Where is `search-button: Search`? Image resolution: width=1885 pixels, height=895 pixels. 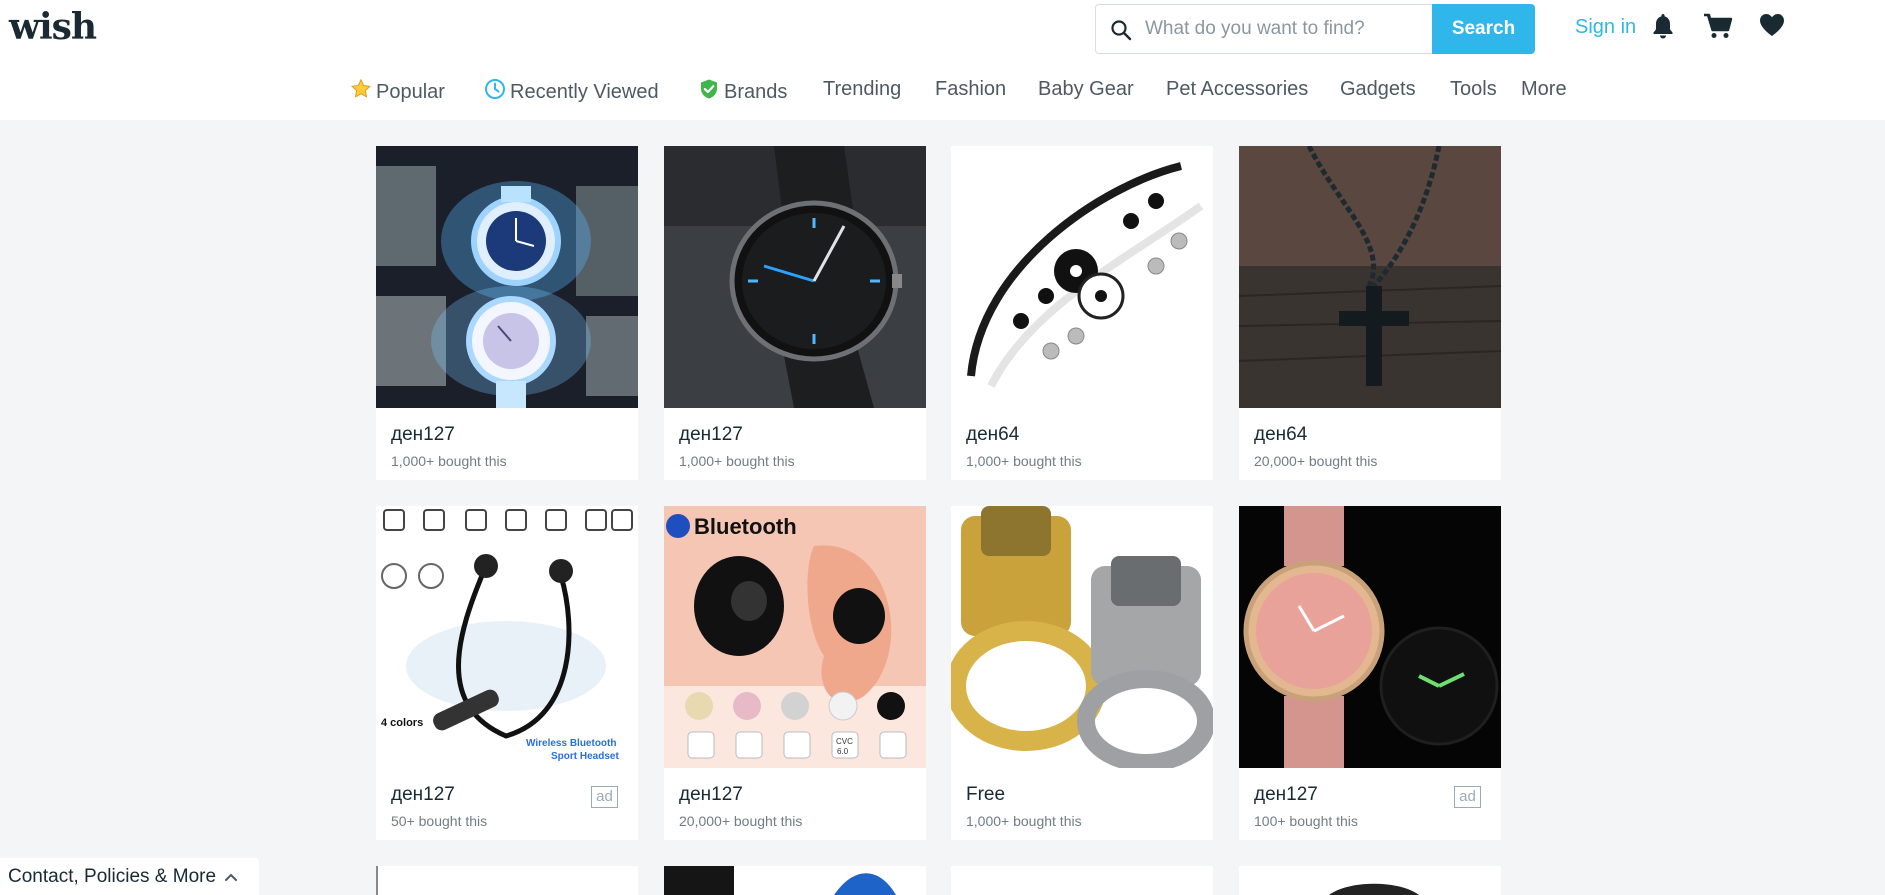
search-button: Search is located at coordinates (1483, 29).